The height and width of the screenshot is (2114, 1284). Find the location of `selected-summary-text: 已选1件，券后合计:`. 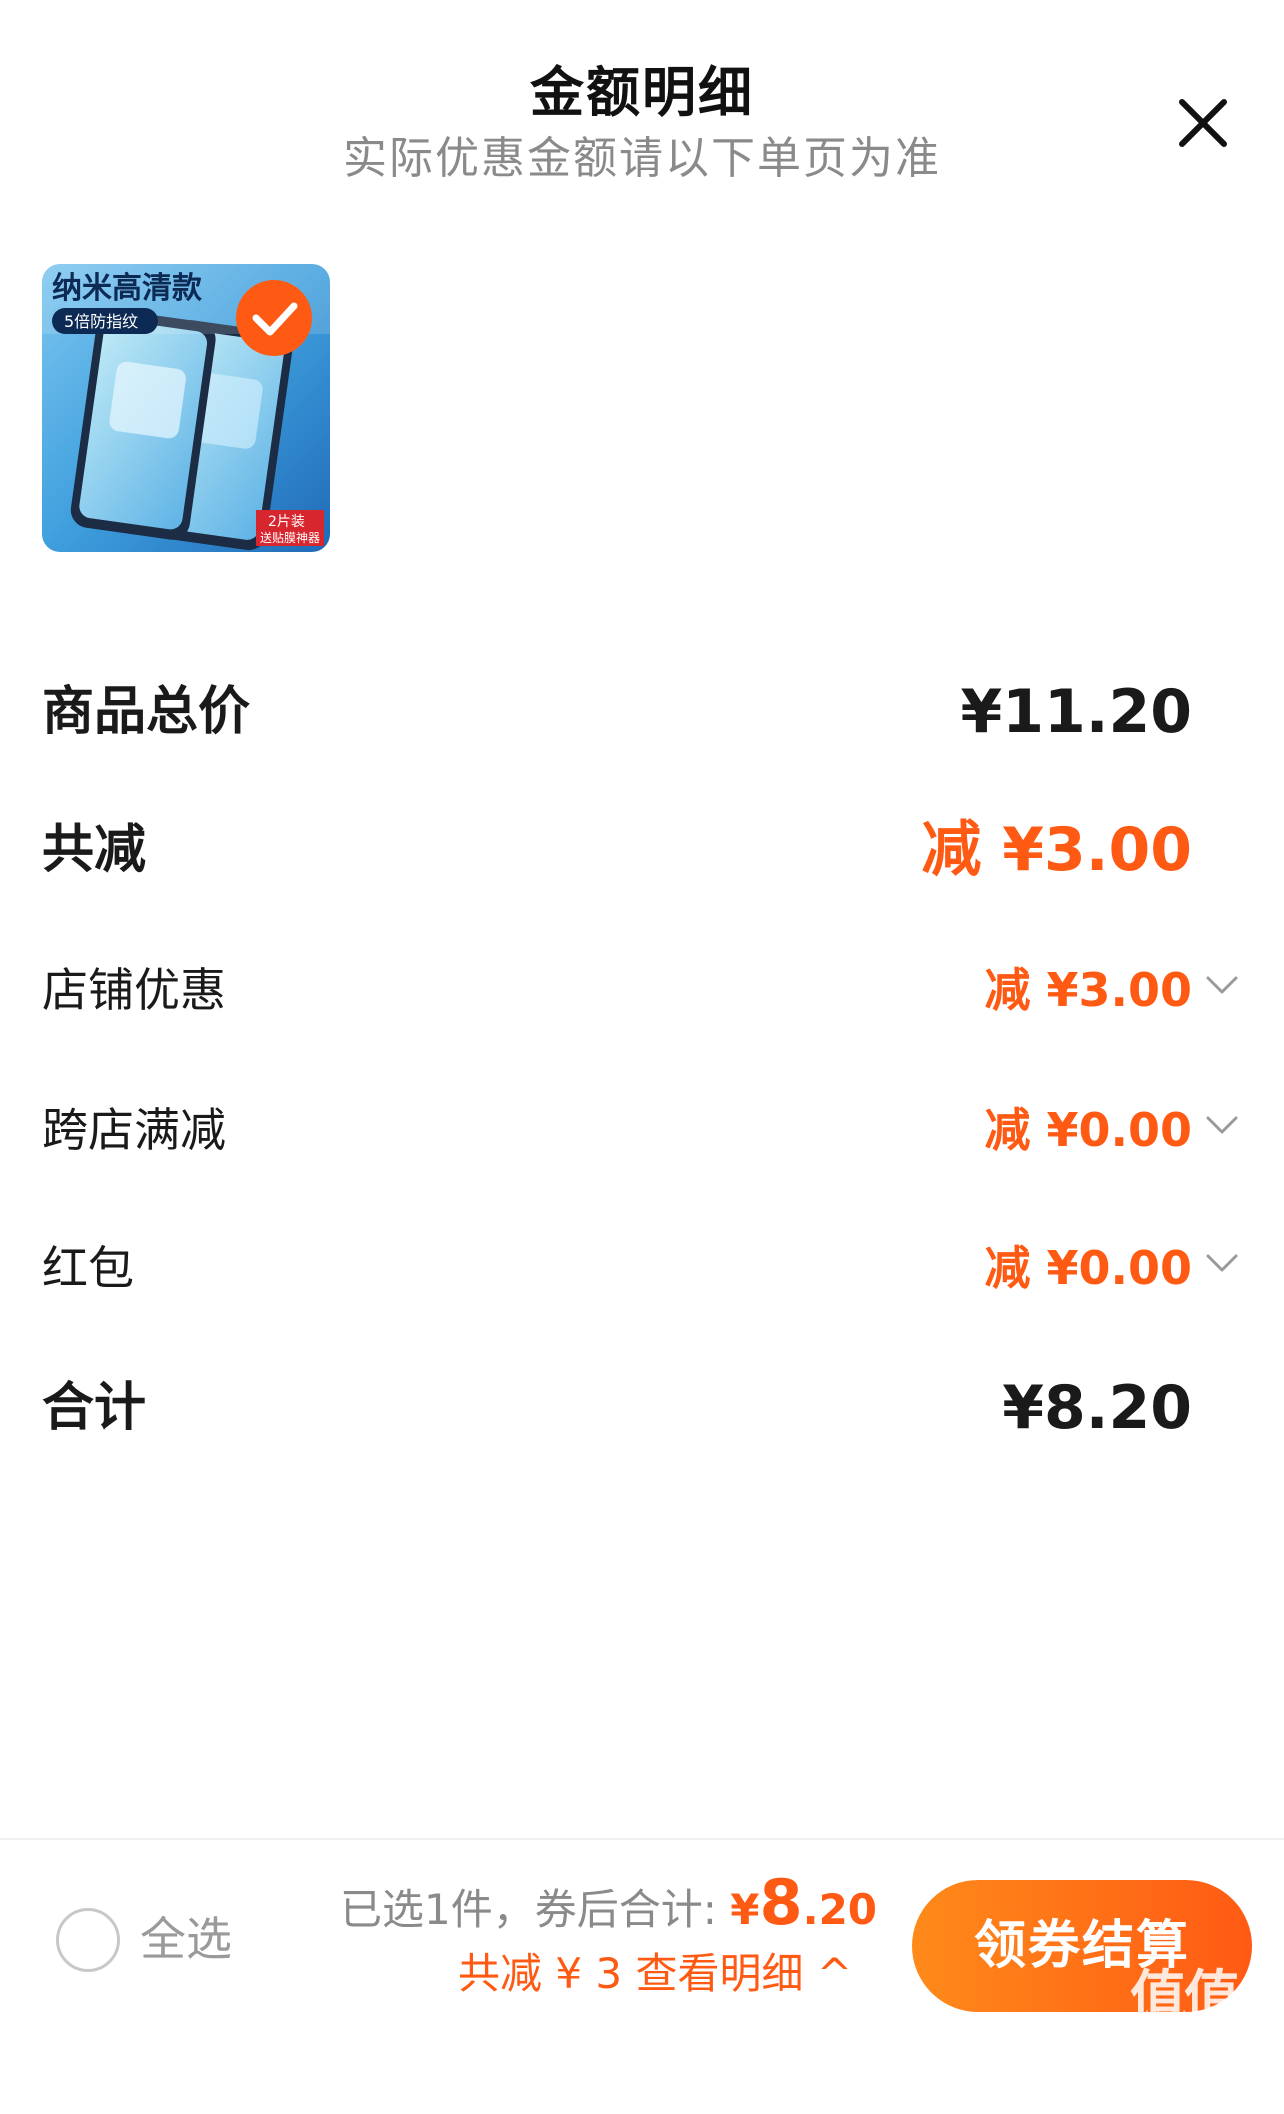

selected-summary-text: 已选1件，券后合计: is located at coordinates (535, 1909).